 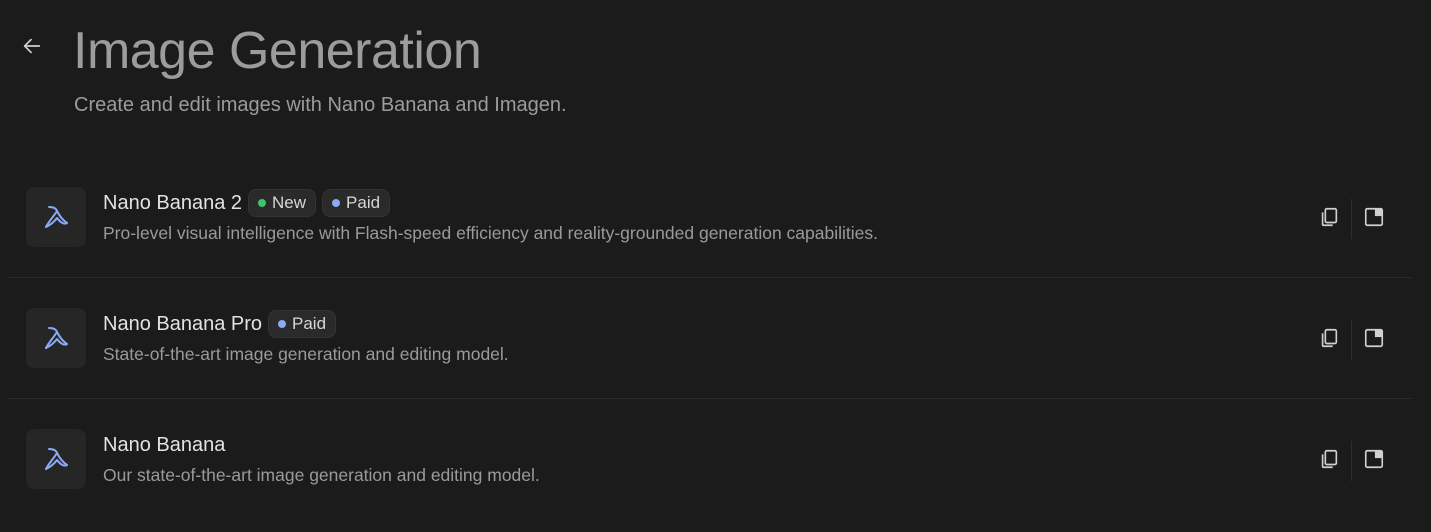 What do you see at coordinates (247, 203) in the screenshot?
I see `model-name-line: Nano Banana 2 New Paid` at bounding box center [247, 203].